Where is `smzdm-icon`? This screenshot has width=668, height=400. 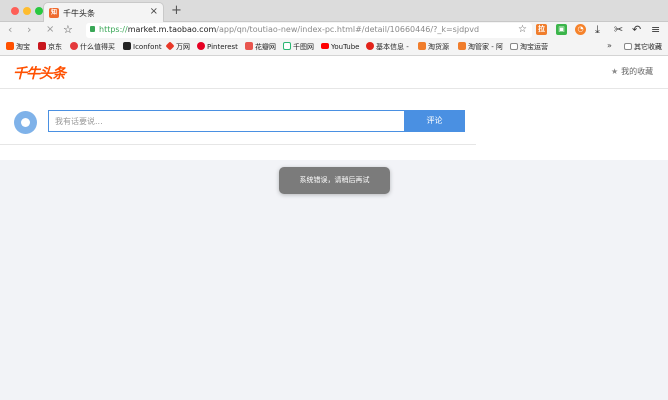 smzdm-icon is located at coordinates (74, 46).